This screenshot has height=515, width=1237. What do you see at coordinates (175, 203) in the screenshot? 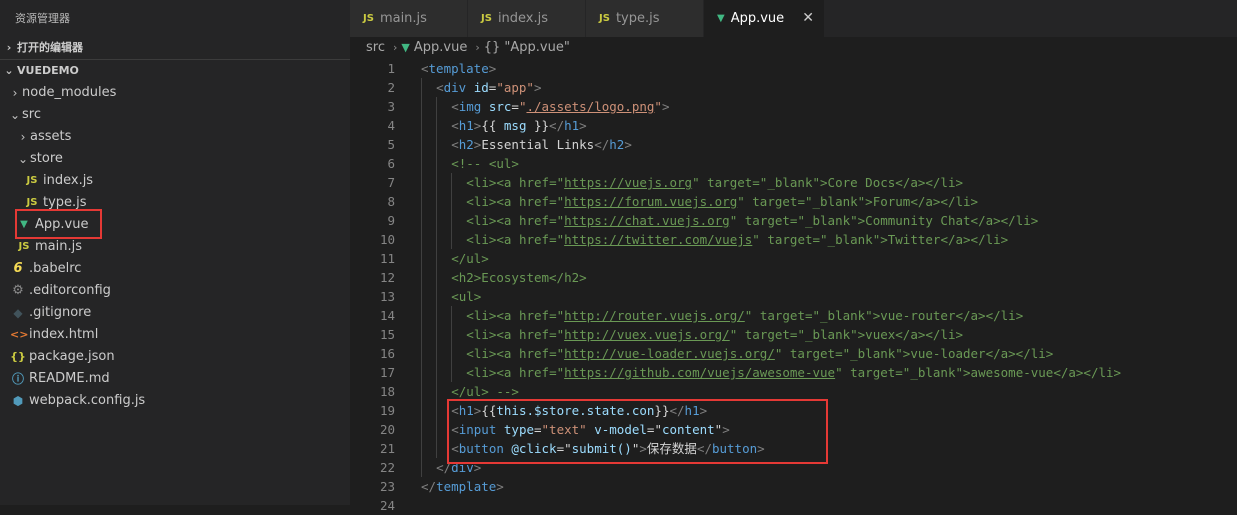
I see `tree-item: JS type.js` at bounding box center [175, 203].